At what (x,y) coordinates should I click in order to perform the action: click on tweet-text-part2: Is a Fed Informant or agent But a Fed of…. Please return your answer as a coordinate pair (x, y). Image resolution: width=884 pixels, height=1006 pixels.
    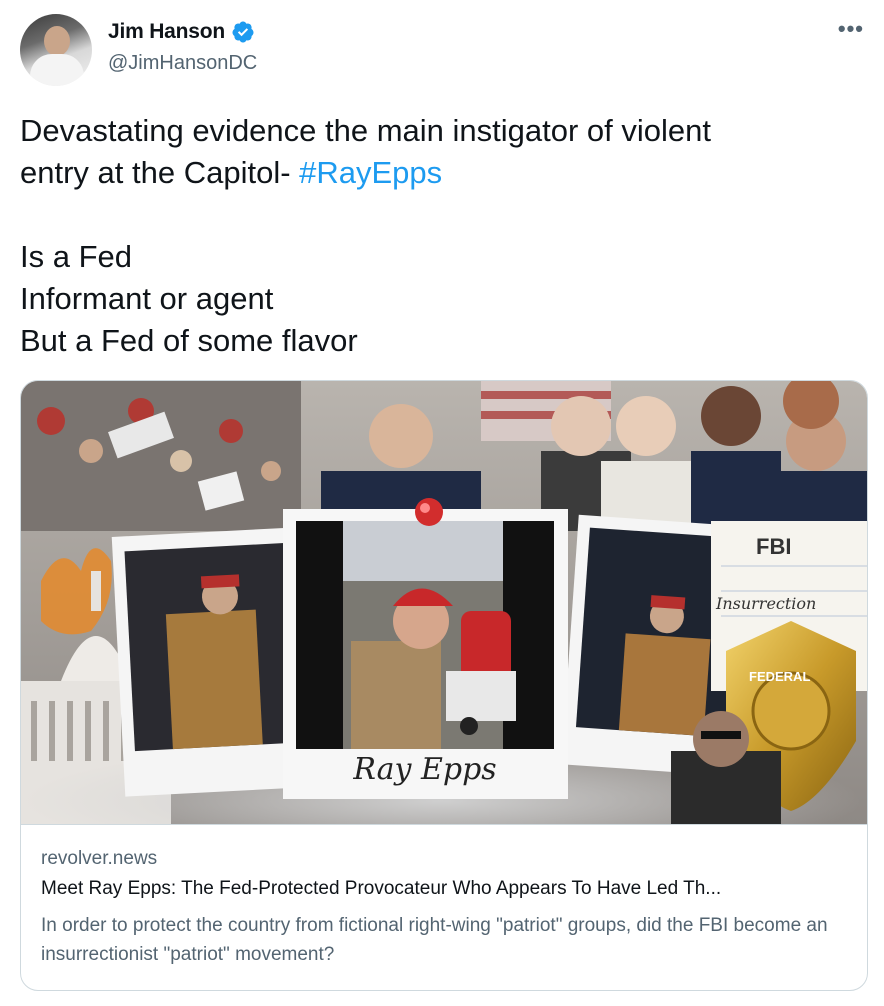
    Looking at the image, I should click on (189, 298).